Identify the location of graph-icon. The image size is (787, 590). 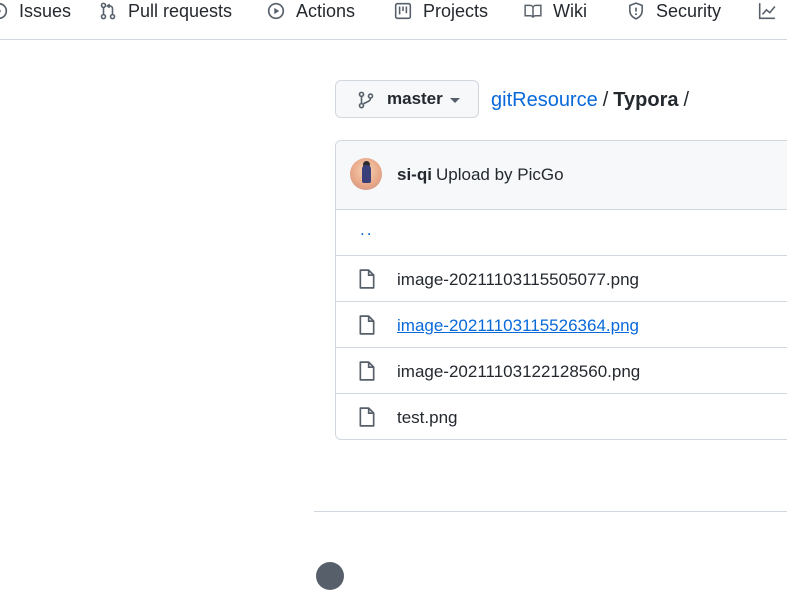
(772, 11).